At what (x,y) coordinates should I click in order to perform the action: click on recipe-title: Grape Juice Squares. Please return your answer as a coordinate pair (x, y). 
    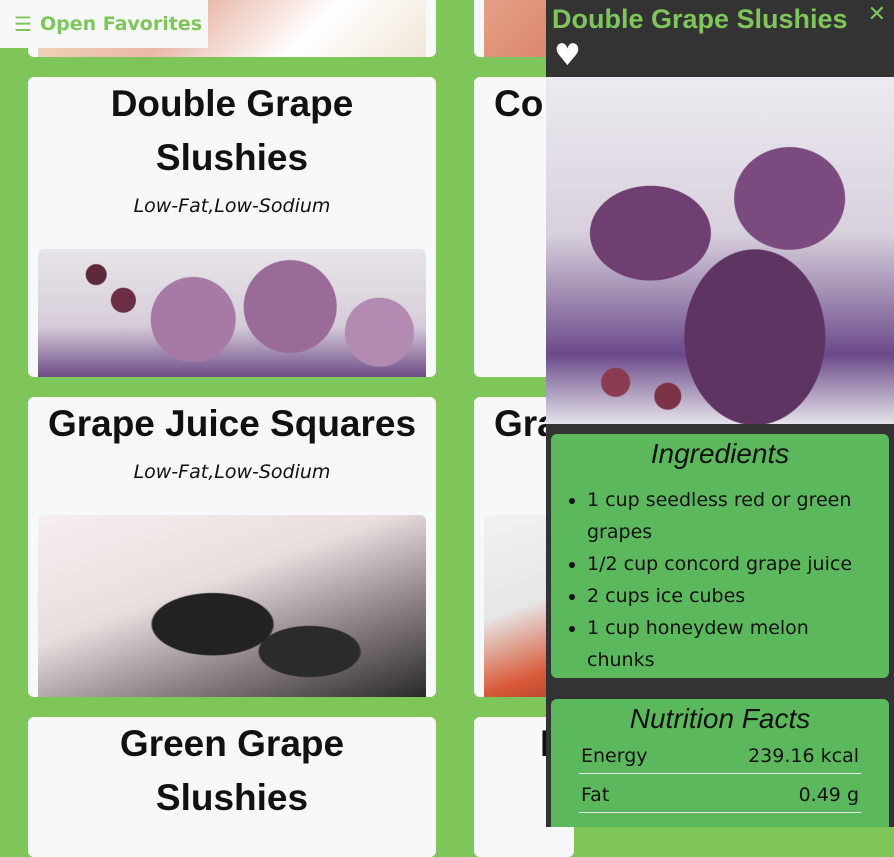
    Looking at the image, I should click on (232, 423).